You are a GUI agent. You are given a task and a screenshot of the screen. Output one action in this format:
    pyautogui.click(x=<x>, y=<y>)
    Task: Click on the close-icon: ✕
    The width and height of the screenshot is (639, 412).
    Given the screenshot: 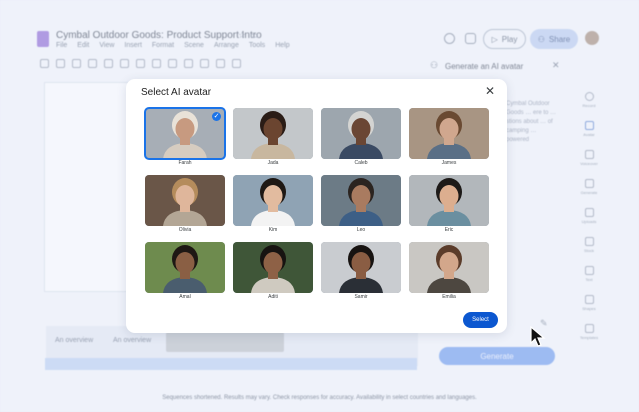 What is the action you would take?
    pyautogui.click(x=490, y=91)
    